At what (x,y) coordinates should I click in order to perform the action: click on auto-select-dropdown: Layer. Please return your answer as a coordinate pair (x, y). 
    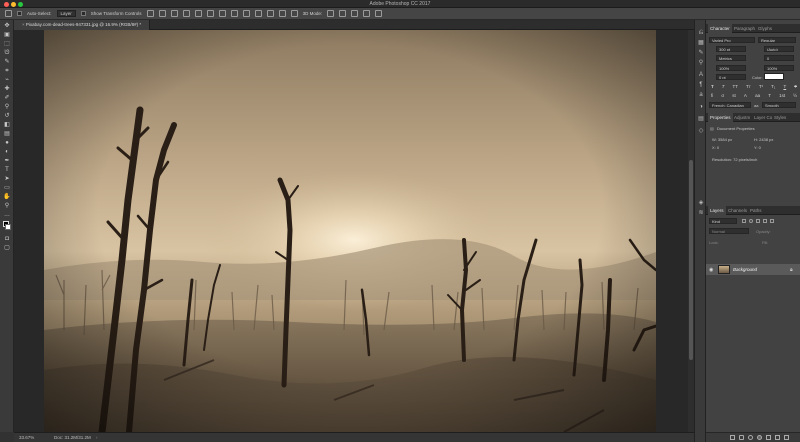
    Looking at the image, I should click on (66, 13).